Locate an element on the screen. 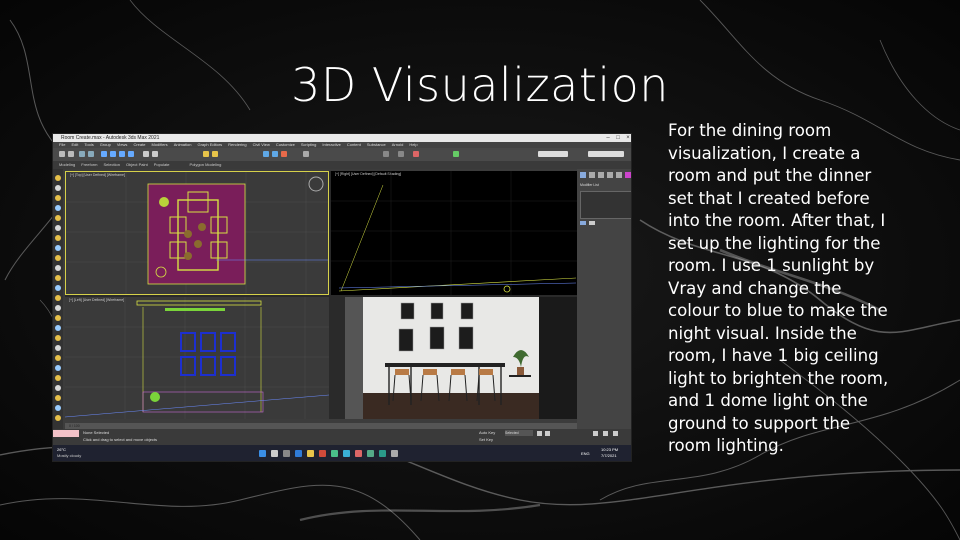 The image size is (960, 540). 3dsmax-icon is located at coordinates (382, 453).